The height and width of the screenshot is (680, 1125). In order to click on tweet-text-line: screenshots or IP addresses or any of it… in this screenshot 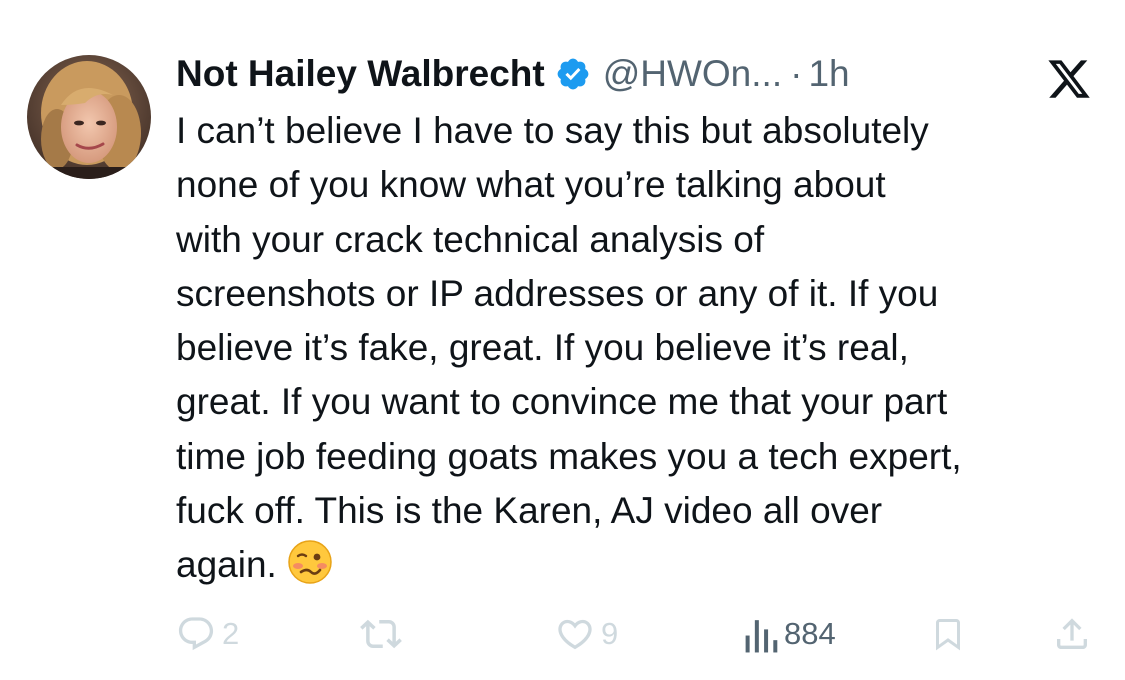, I will do `click(557, 293)`.